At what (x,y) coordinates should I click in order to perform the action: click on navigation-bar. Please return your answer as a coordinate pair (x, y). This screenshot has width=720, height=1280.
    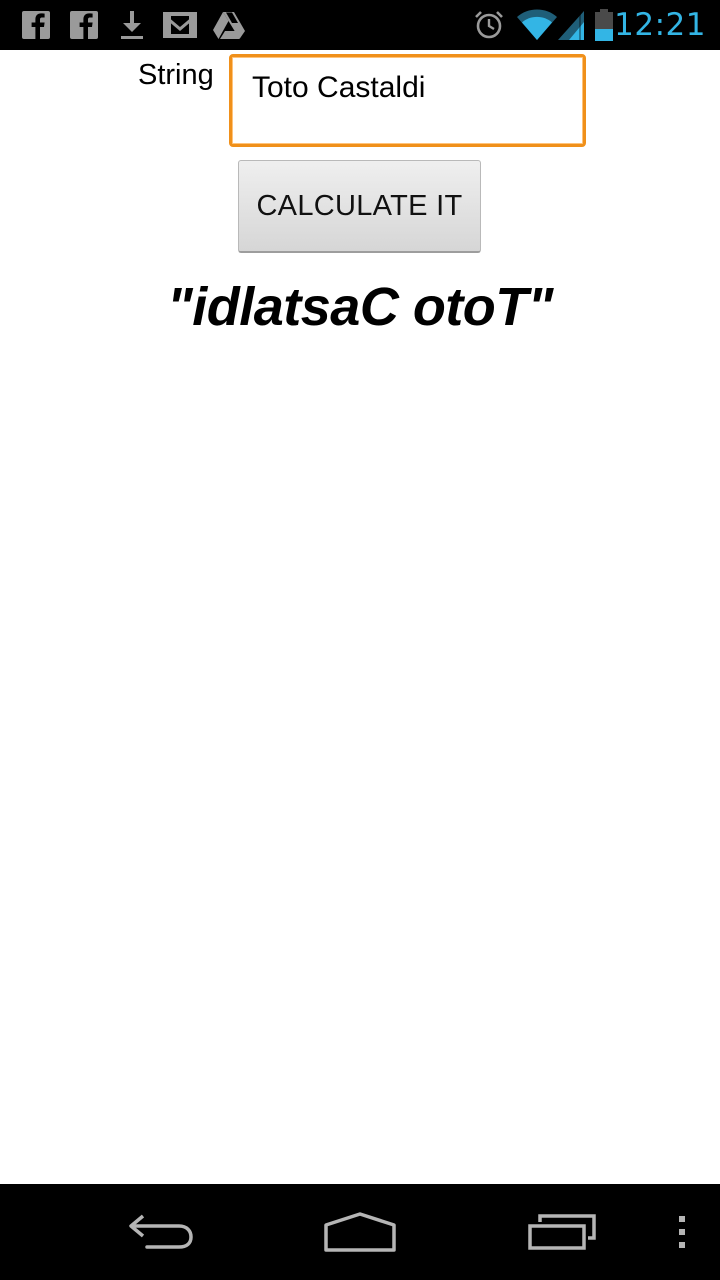
    Looking at the image, I should click on (360, 1232).